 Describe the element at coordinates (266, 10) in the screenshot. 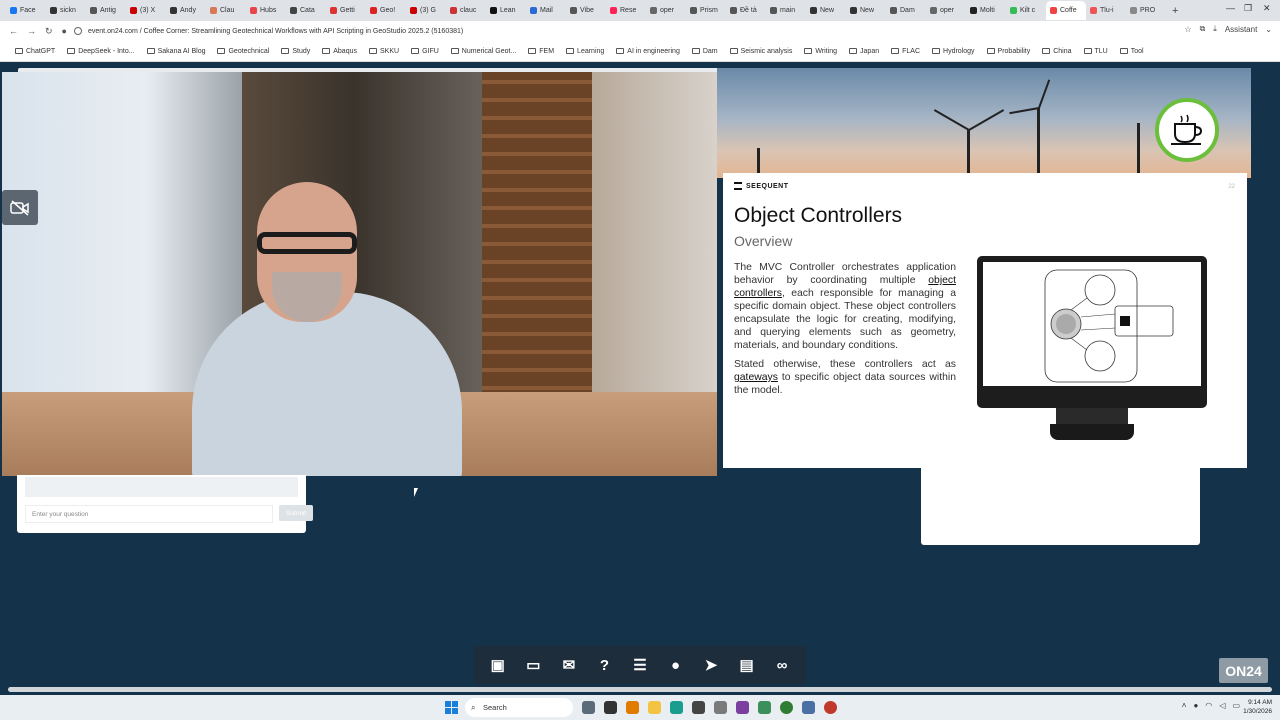

I see `browser-tab: Hubs` at that location.